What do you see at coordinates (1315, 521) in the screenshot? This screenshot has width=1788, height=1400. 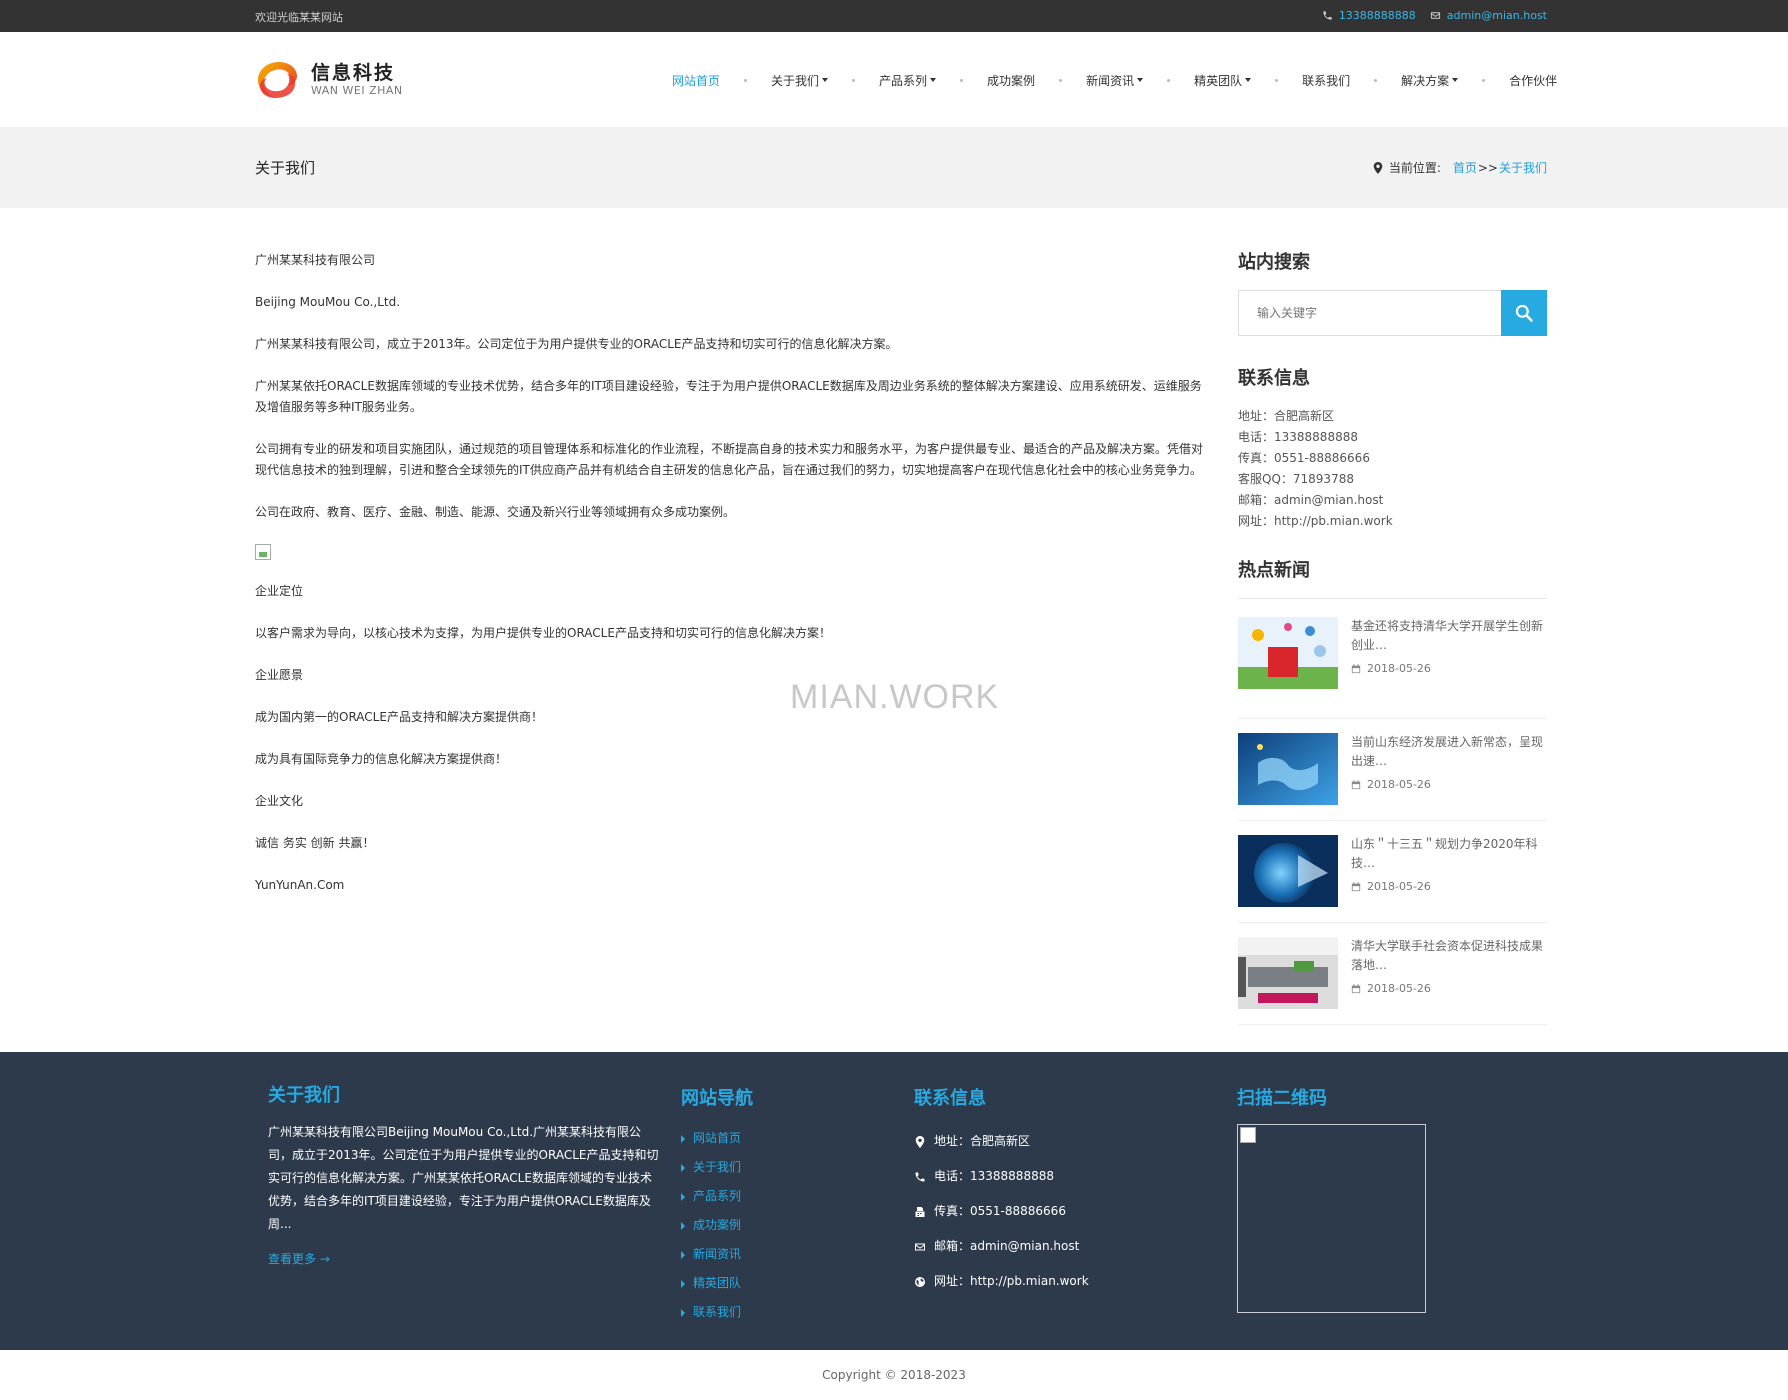 I see `contact-website: 网址：http://pb.mian.work` at bounding box center [1315, 521].